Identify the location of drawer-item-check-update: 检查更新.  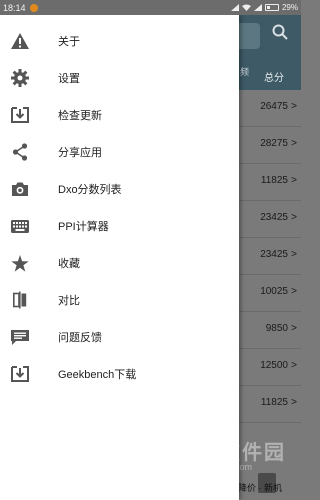
(119, 114).